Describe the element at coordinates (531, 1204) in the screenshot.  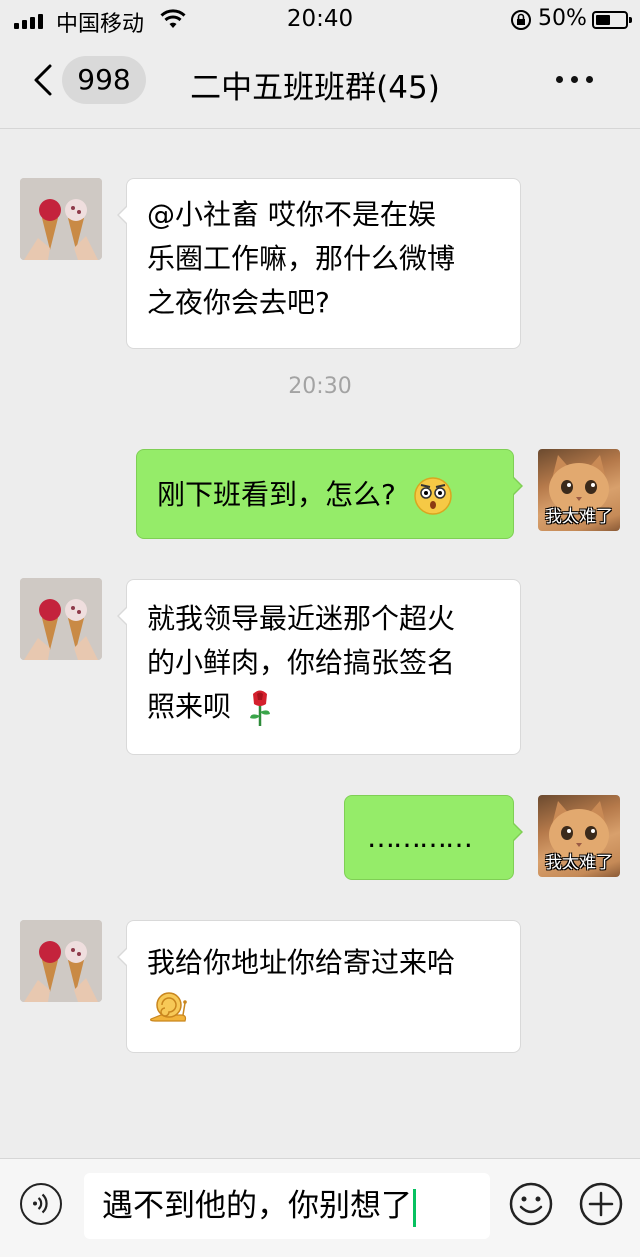
I see `emoji-icon` at that location.